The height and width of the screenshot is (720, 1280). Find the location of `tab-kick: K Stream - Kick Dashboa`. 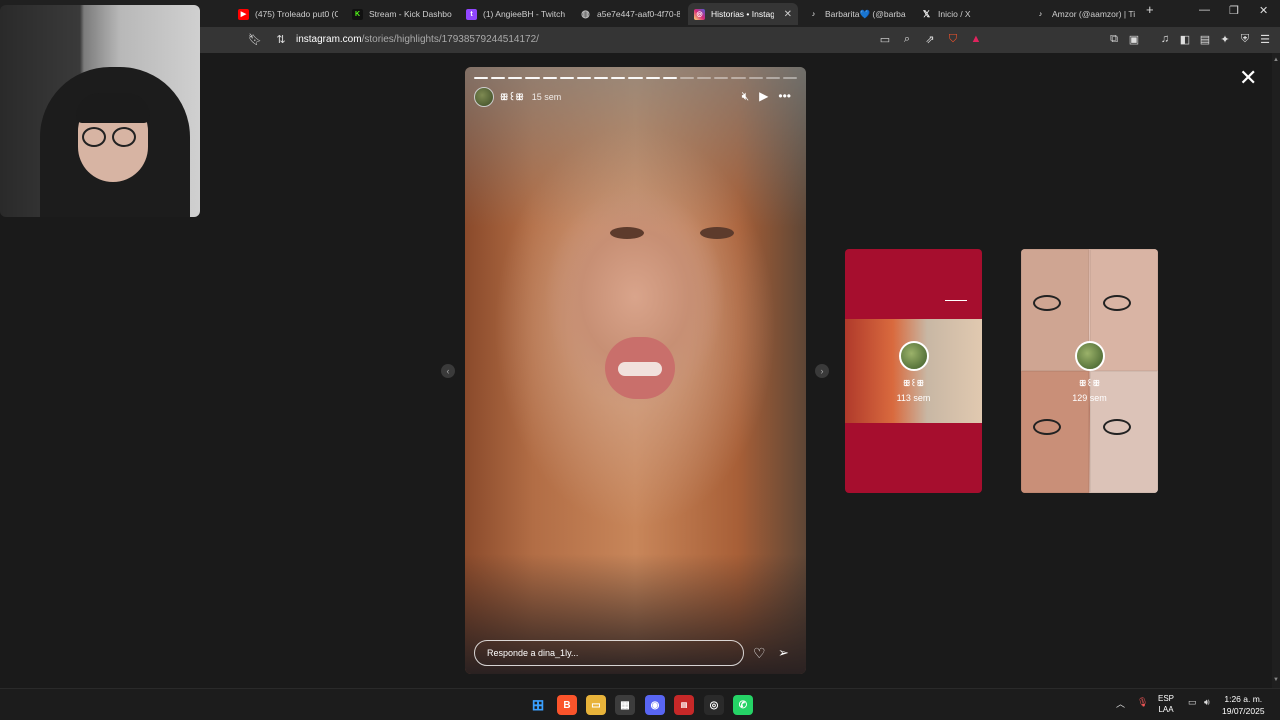

tab-kick: K Stream - Kick Dashboa is located at coordinates (402, 14).